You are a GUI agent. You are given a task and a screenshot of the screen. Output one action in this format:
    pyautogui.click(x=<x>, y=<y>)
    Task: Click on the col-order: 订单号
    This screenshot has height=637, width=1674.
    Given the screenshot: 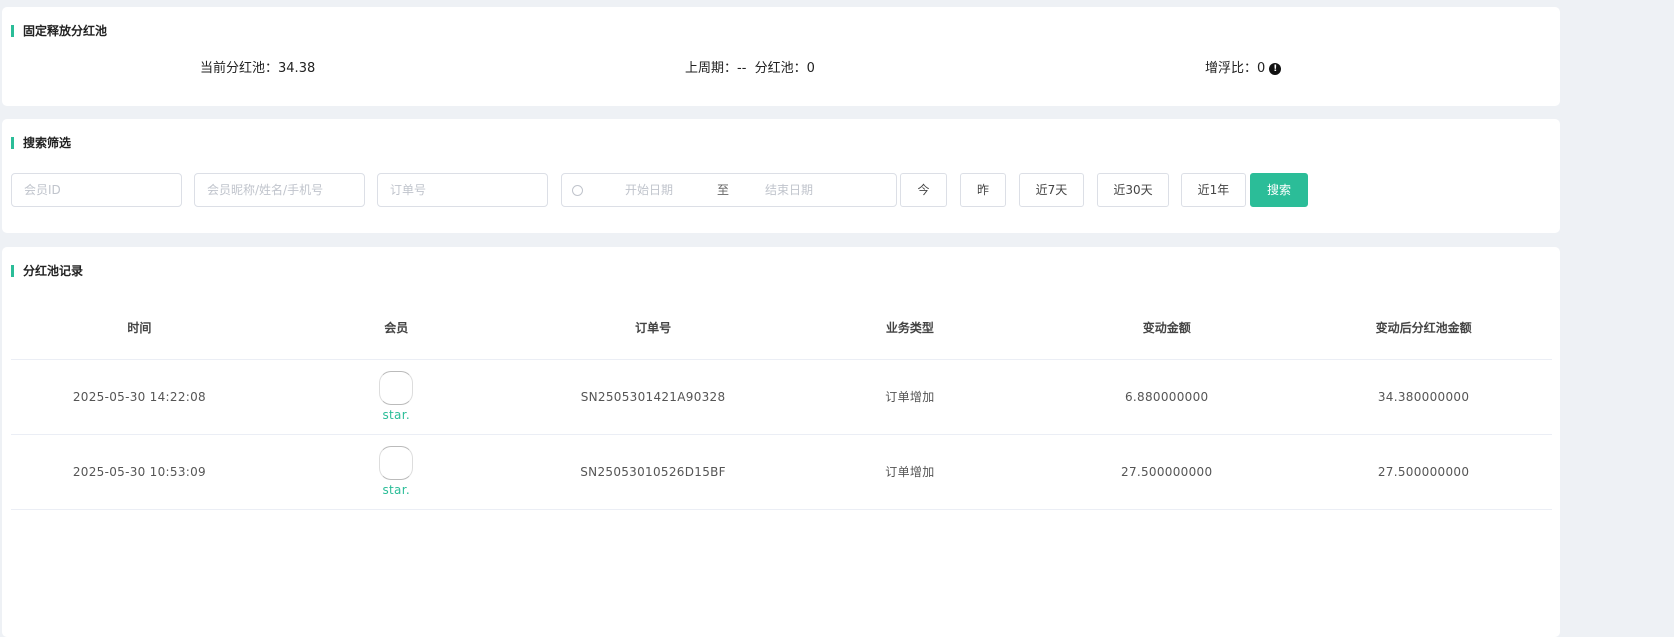 What is the action you would take?
    pyautogui.click(x=653, y=328)
    